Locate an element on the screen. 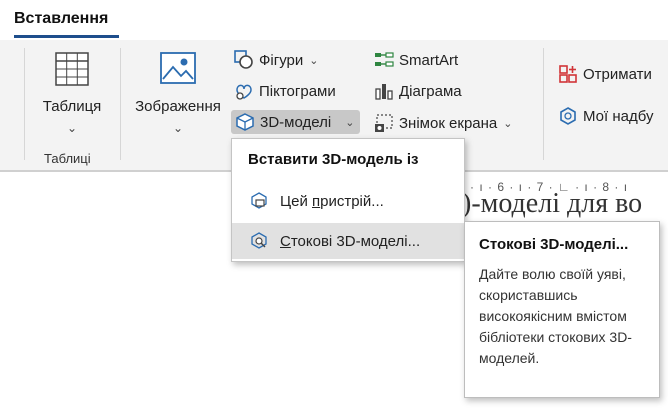 The height and width of the screenshot is (413, 668). shapes-button: Фігури ⌄ is located at coordinates (276, 60).